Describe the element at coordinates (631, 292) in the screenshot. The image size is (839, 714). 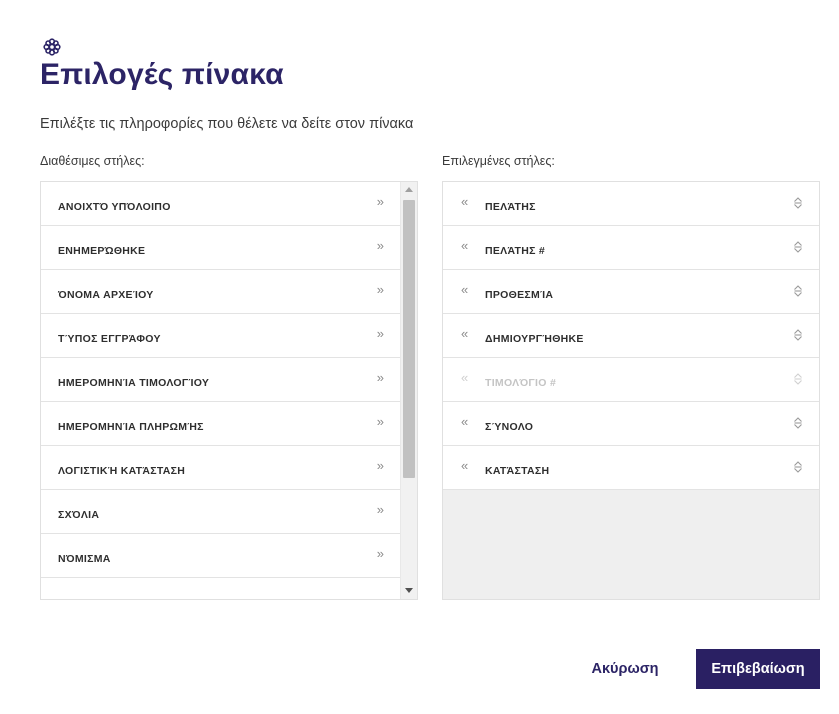
I see `selected-column-row: « ΠΡΟΘΕΣΜΊΑ` at that location.